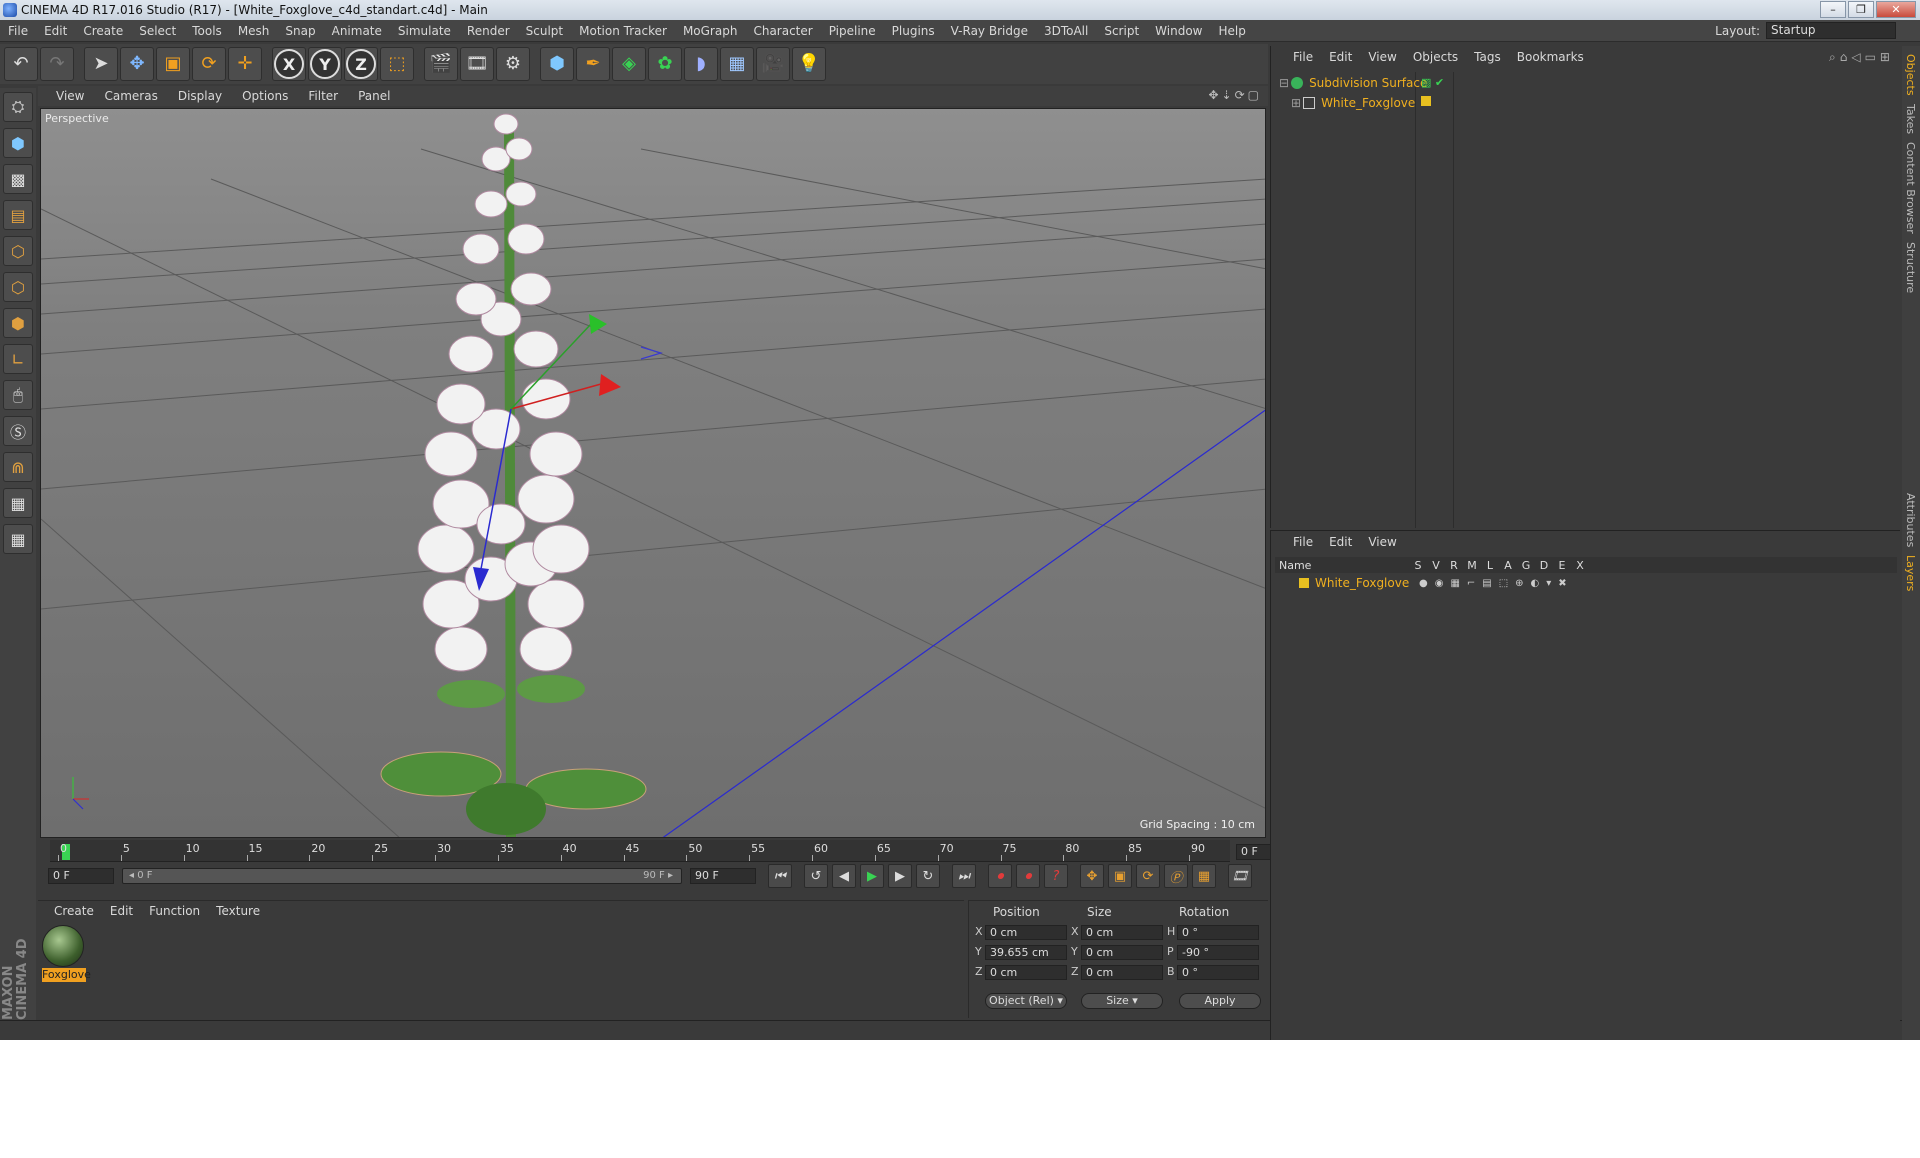  Describe the element at coordinates (701, 64) in the screenshot. I see `deformer-button: ◗` at that location.